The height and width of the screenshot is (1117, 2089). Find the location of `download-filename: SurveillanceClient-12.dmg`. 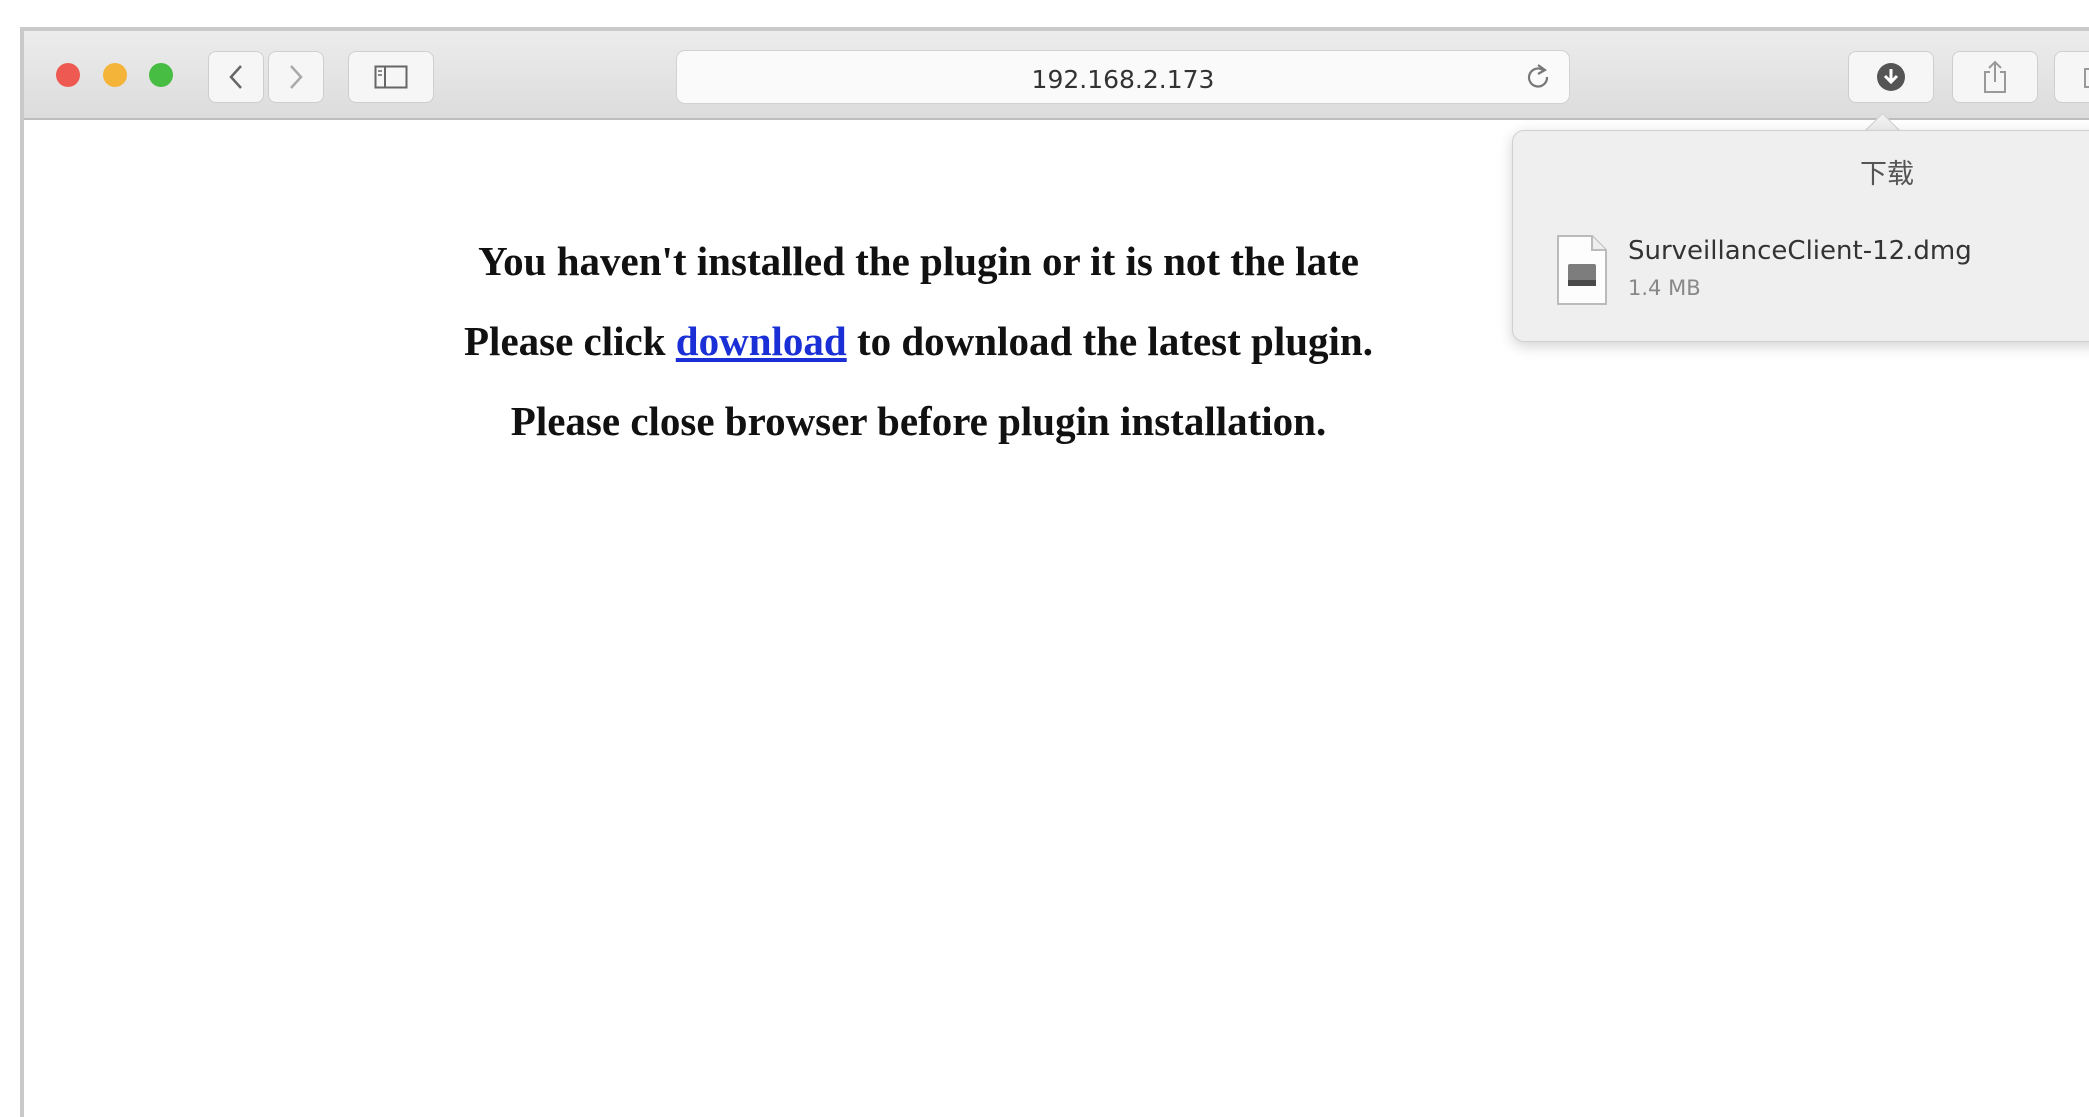

download-filename: SurveillanceClient-12.dmg is located at coordinates (1800, 251).